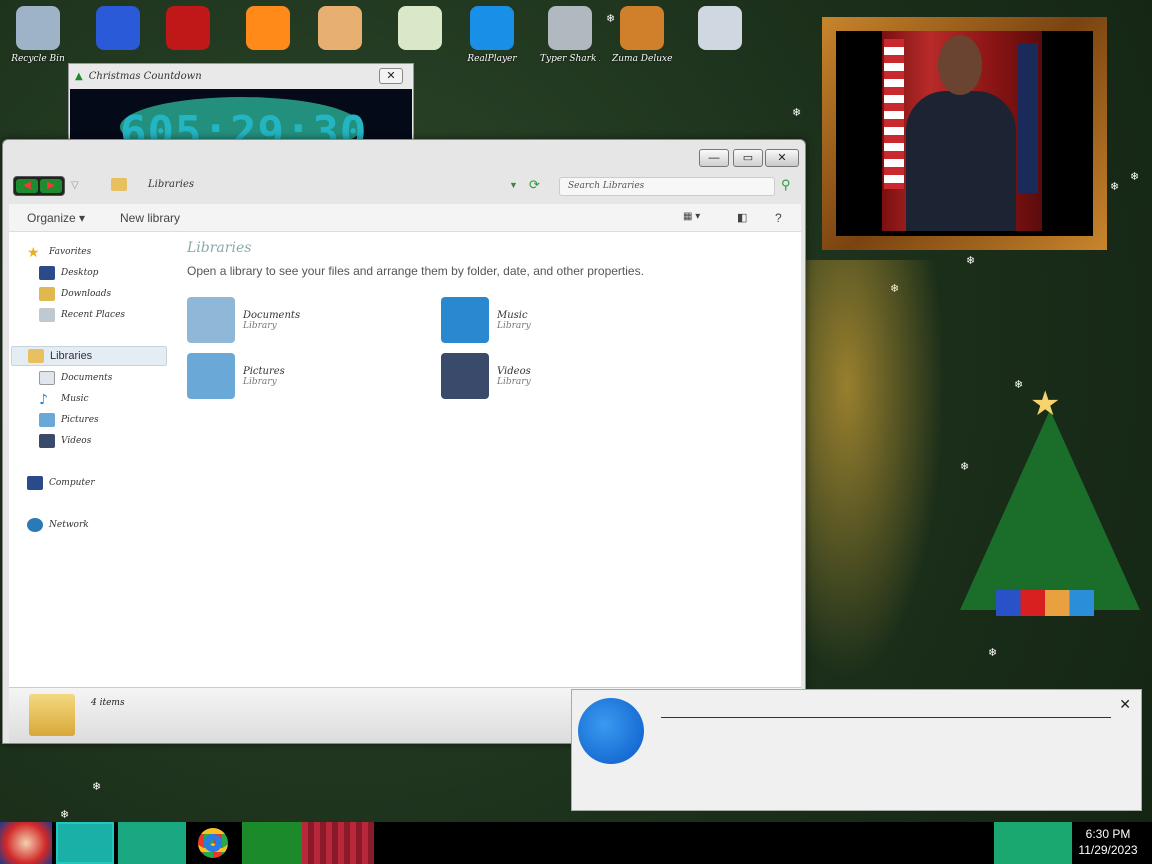 The image size is (1152, 864). I want to click on network-icon, so click(35, 525).